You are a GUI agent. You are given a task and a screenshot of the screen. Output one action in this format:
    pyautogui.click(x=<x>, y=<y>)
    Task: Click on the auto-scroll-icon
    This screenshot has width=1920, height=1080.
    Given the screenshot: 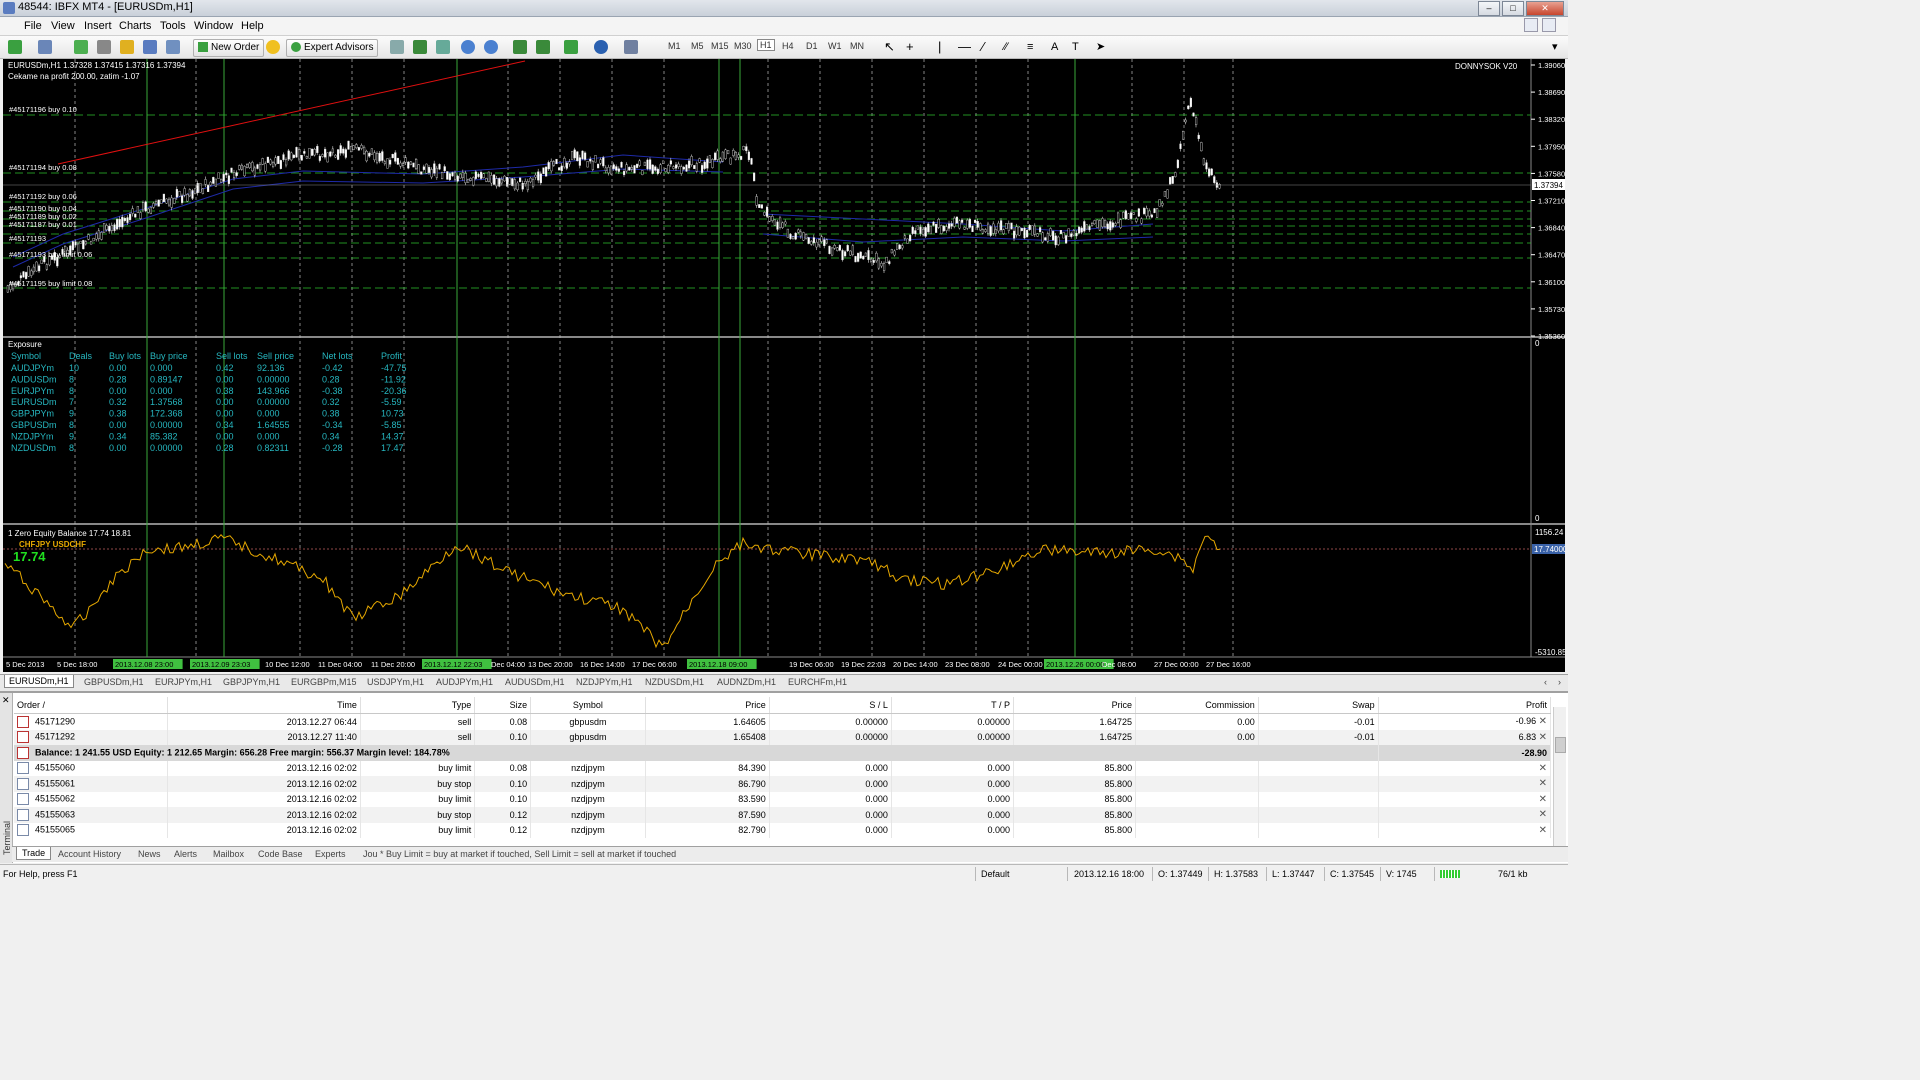 What is the action you would take?
    pyautogui.click(x=520, y=47)
    